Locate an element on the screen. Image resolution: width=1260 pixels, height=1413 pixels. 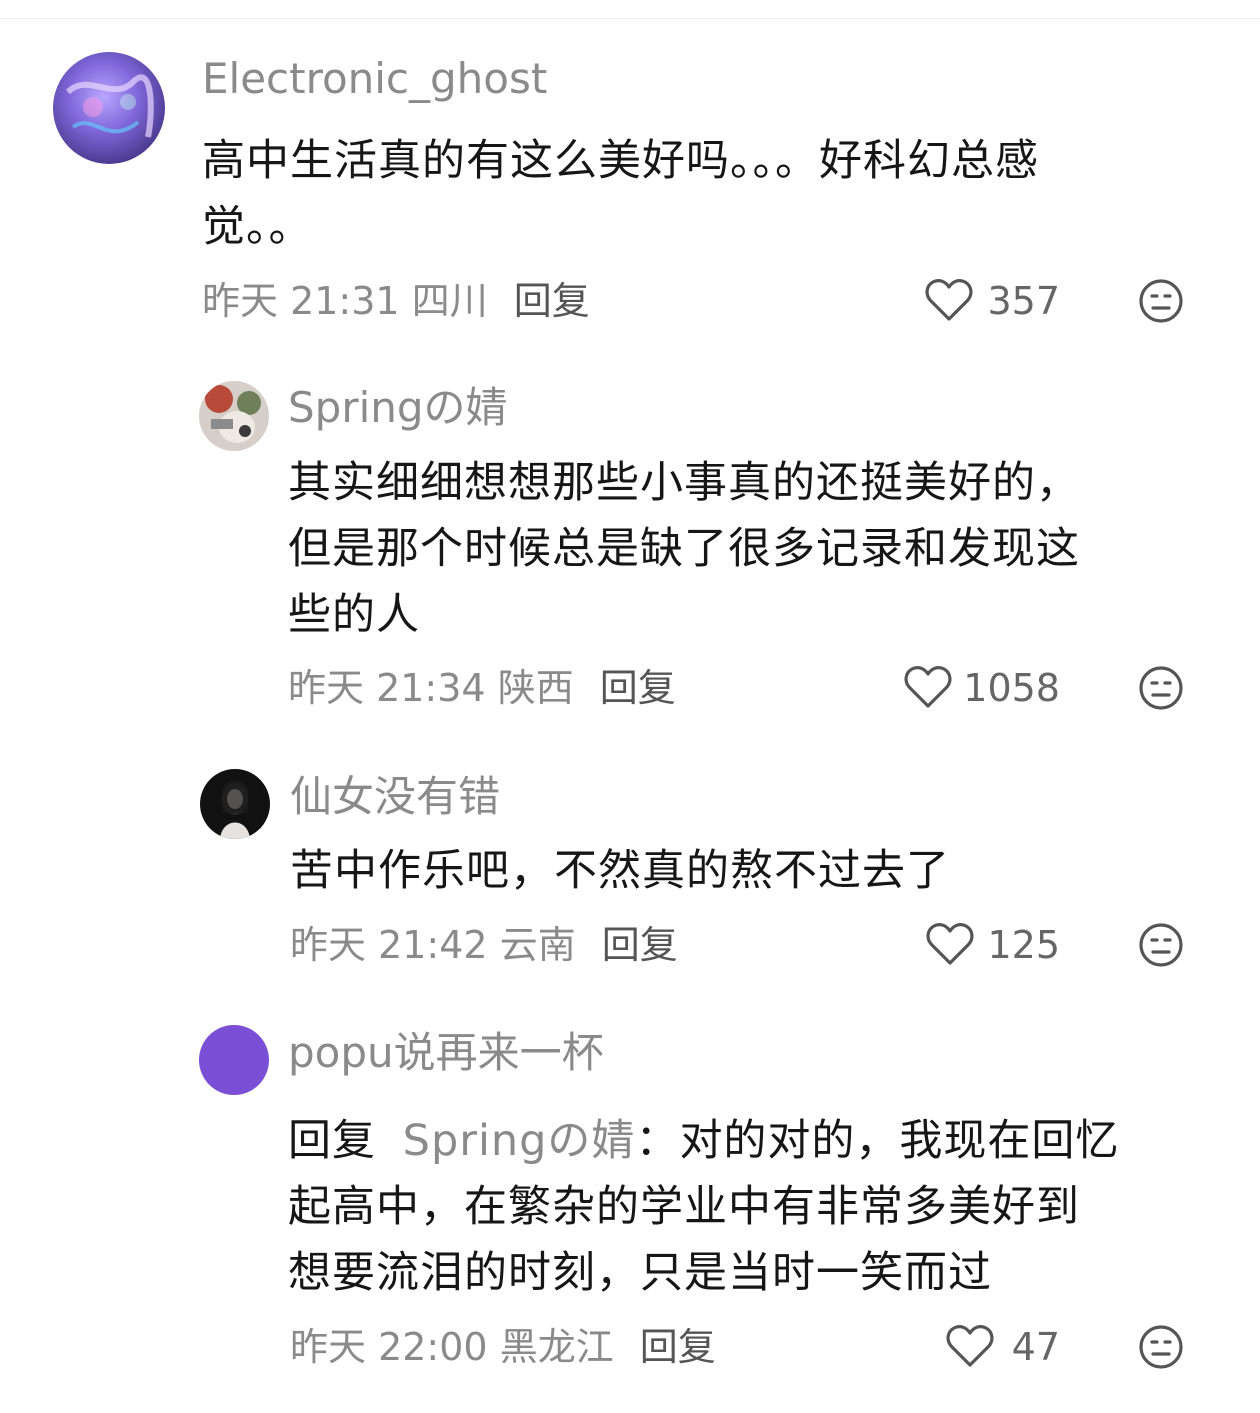
comment-meta: 昨天 22:00 黑龙江 回复 is located at coordinates (503, 1347).